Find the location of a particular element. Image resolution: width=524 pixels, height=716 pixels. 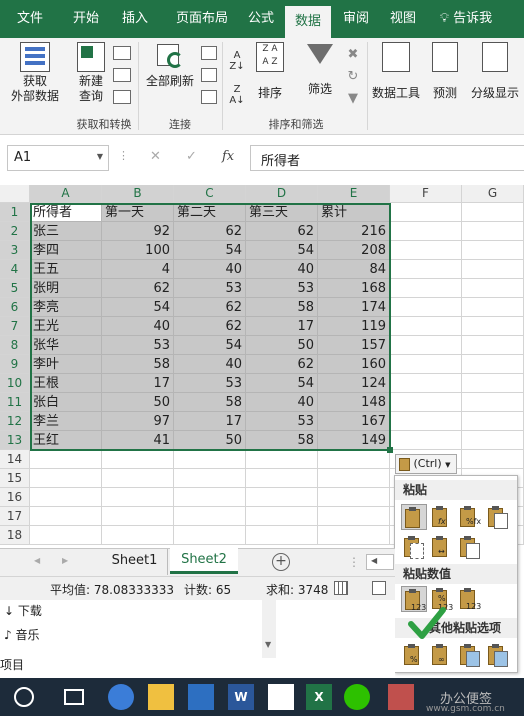

data-cell: 97 is located at coordinates (138, 421).